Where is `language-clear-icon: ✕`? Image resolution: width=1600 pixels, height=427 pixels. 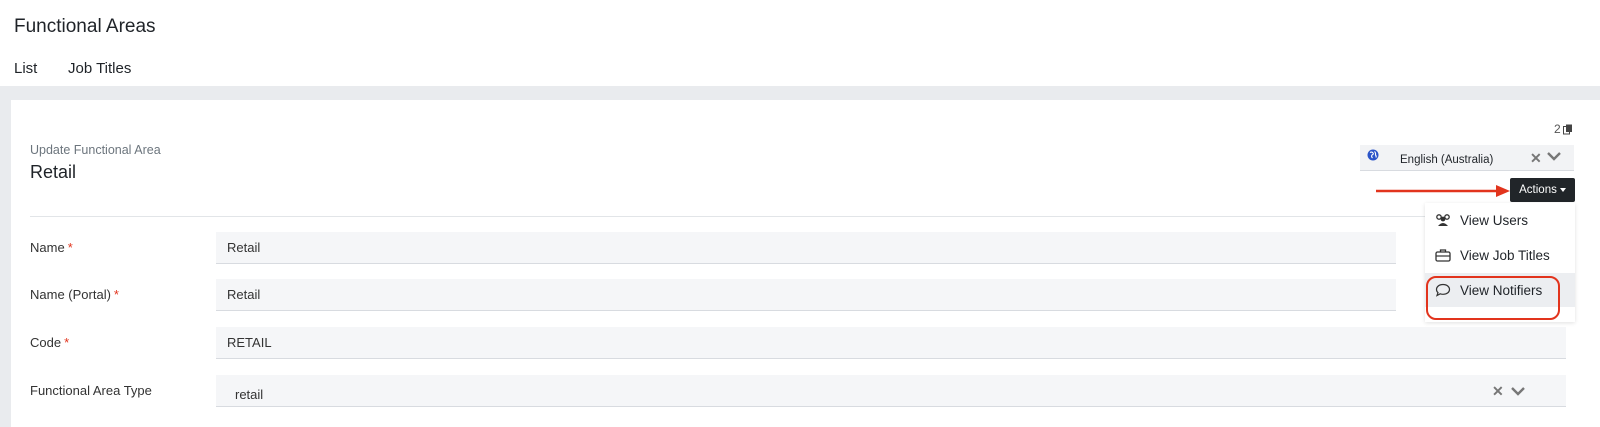 language-clear-icon: ✕ is located at coordinates (1536, 158).